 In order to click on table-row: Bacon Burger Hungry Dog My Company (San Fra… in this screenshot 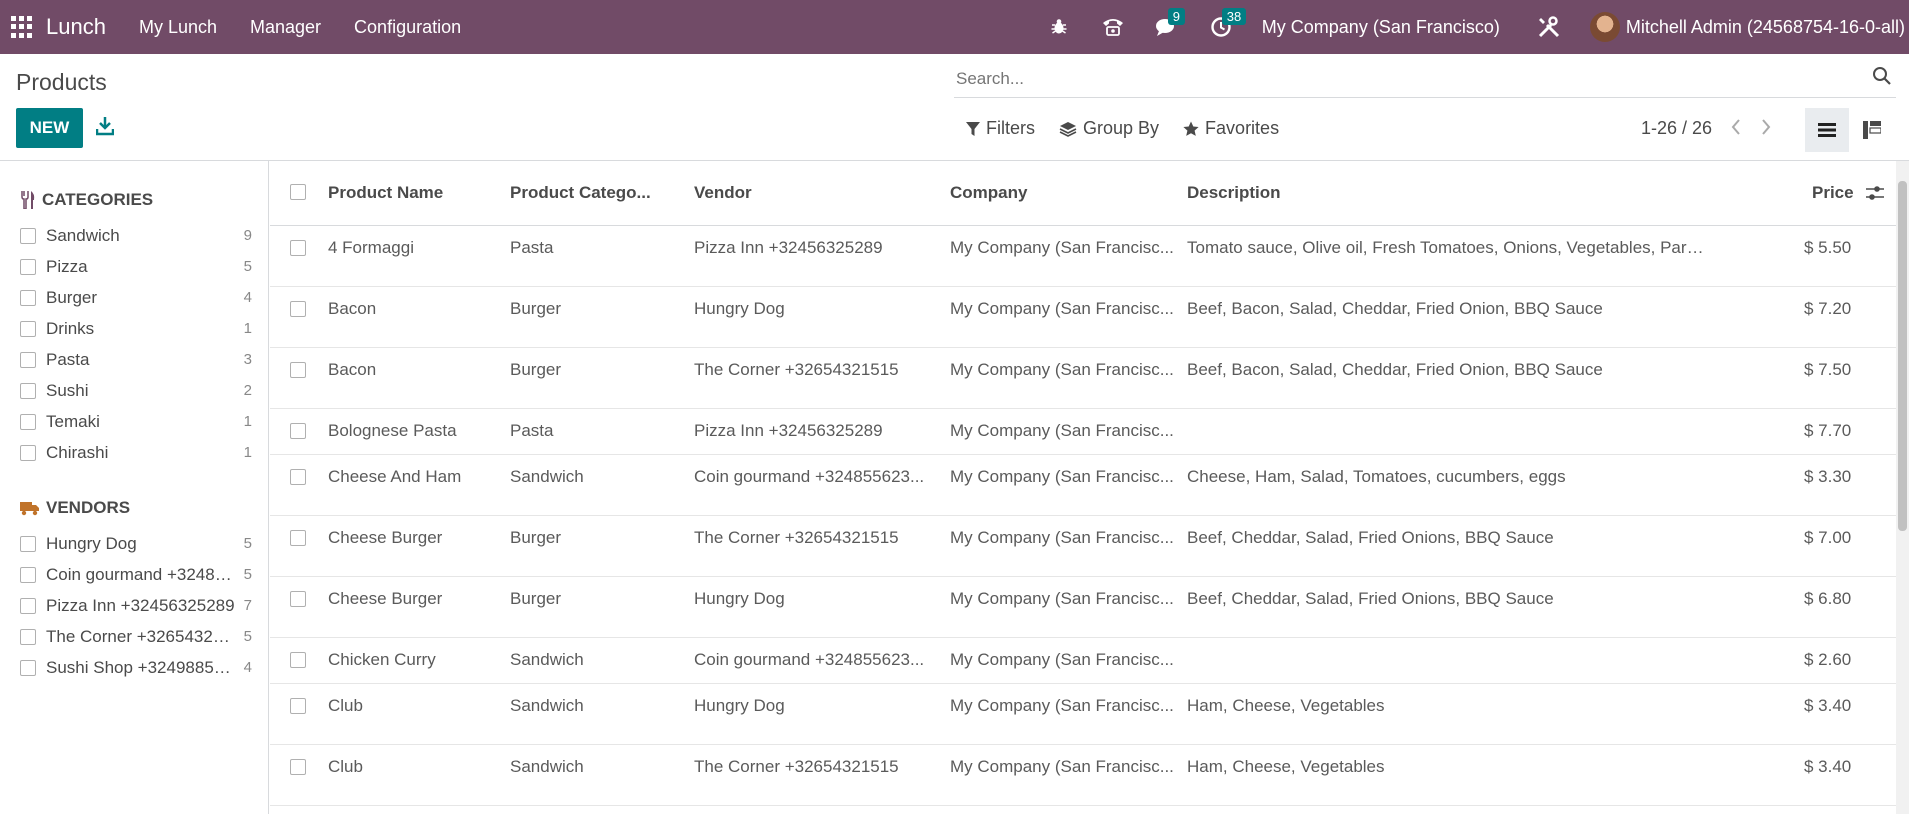, I will do `click(1083, 317)`.